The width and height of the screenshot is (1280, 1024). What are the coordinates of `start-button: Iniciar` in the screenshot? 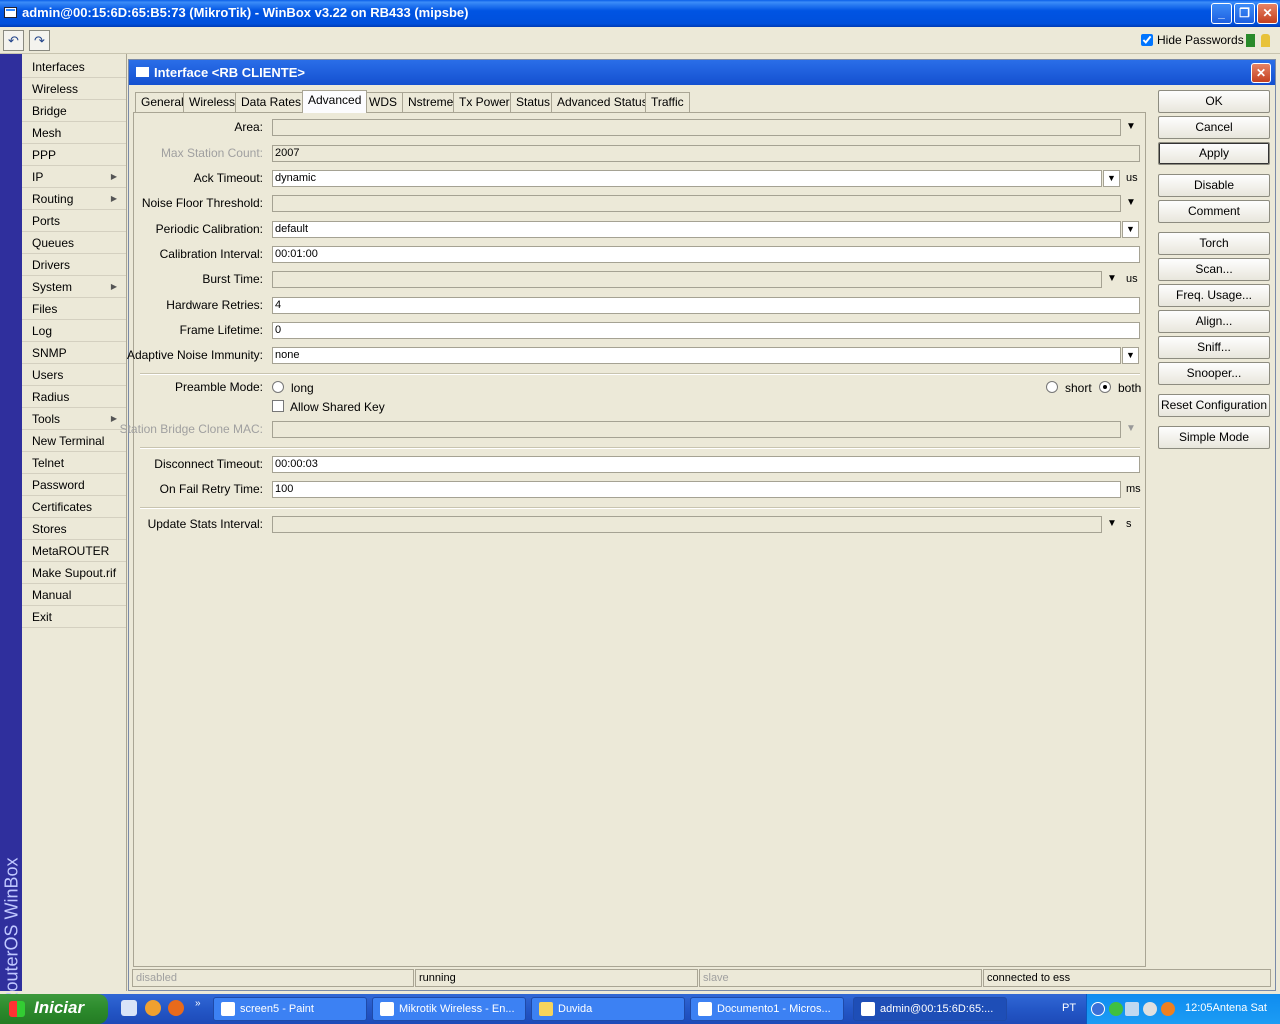 It's located at (54, 1009).